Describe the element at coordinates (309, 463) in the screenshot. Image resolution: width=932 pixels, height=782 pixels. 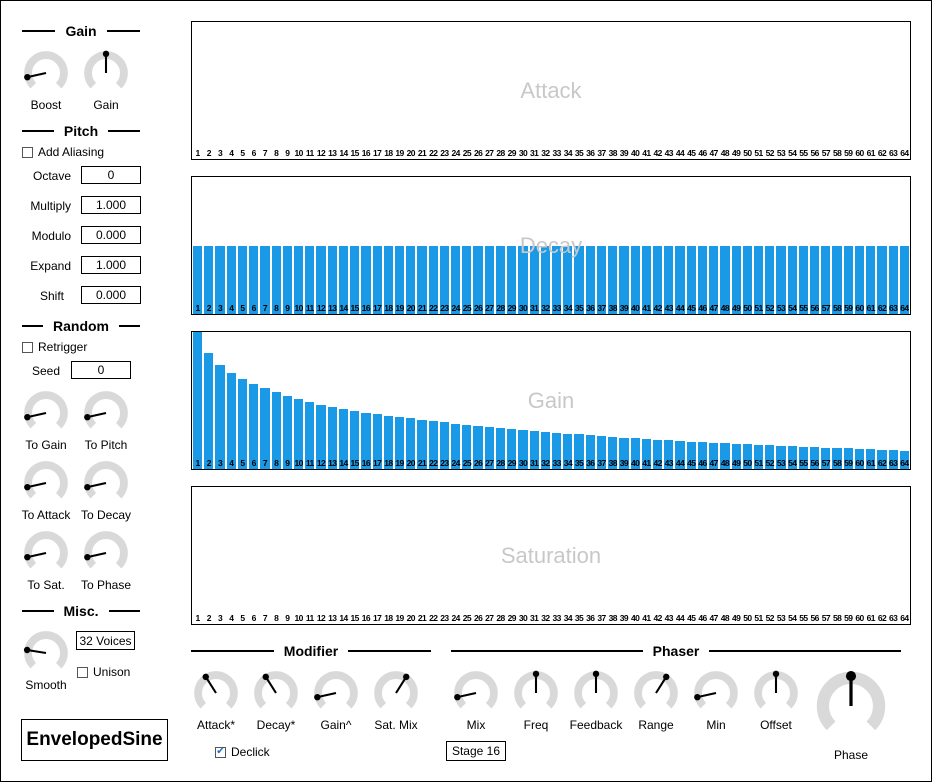
I see `stage-number: 11` at that location.